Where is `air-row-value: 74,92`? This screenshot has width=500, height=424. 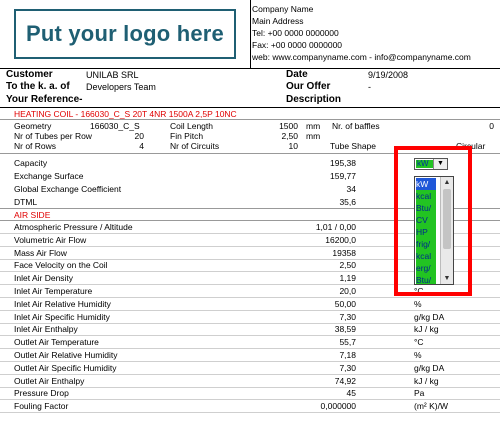 air-row-value: 74,92 is located at coordinates (345, 381).